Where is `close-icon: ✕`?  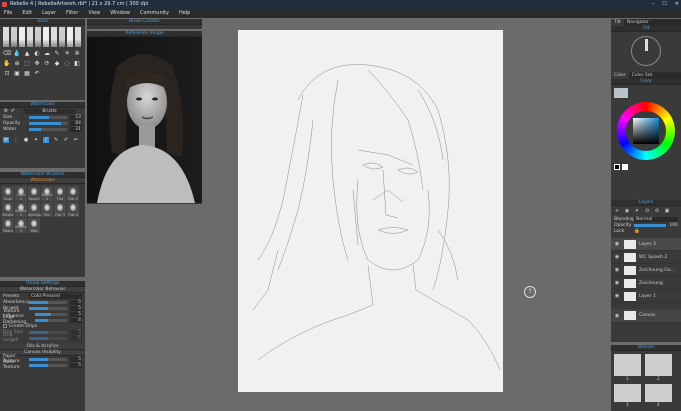 close-icon: ✕ is located at coordinates (677, 4).